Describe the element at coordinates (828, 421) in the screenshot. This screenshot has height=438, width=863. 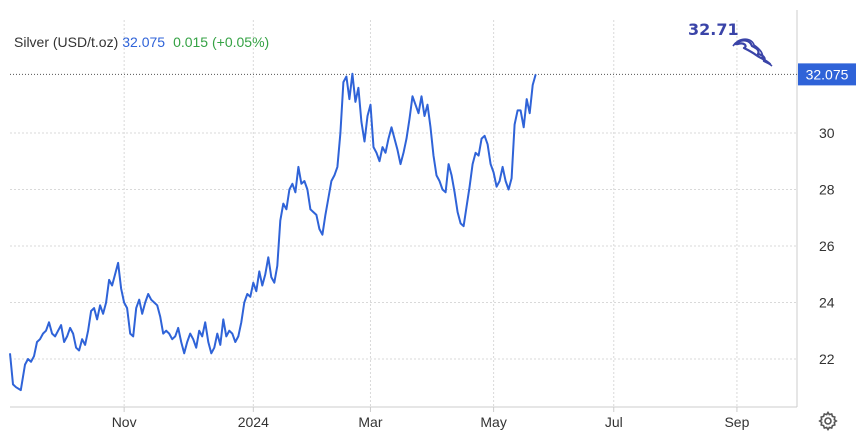
I see `gear-icon` at that location.